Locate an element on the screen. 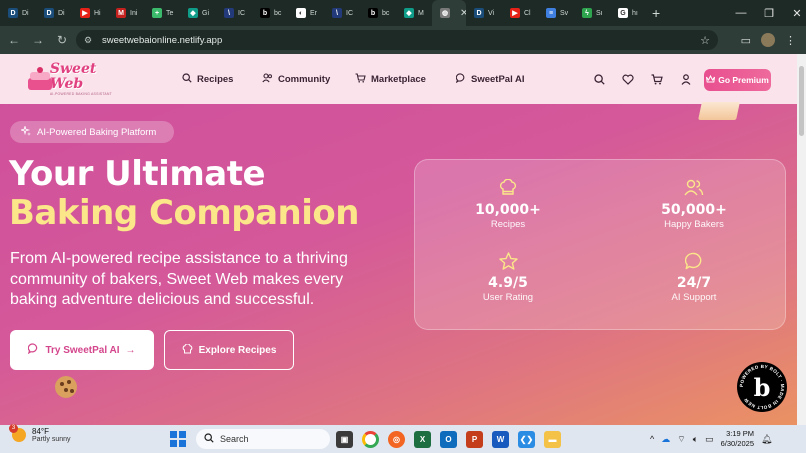  firefox-app-icon: ◎ is located at coordinates (396, 439).